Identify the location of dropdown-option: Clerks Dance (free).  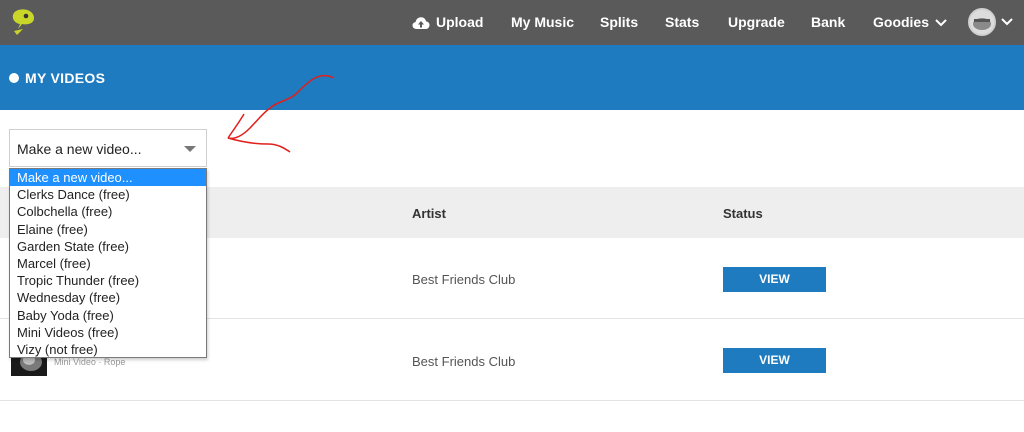
(108, 194).